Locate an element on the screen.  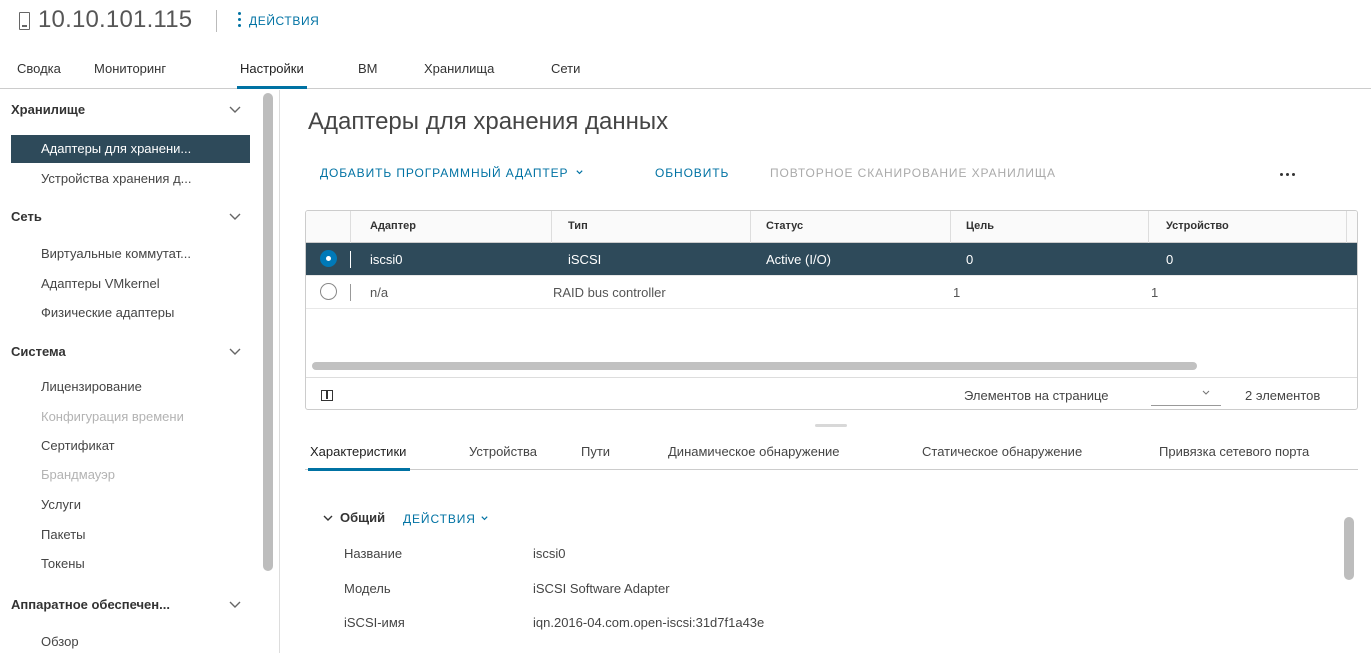
nav-group-label: Хранилище is located at coordinates (48, 109).